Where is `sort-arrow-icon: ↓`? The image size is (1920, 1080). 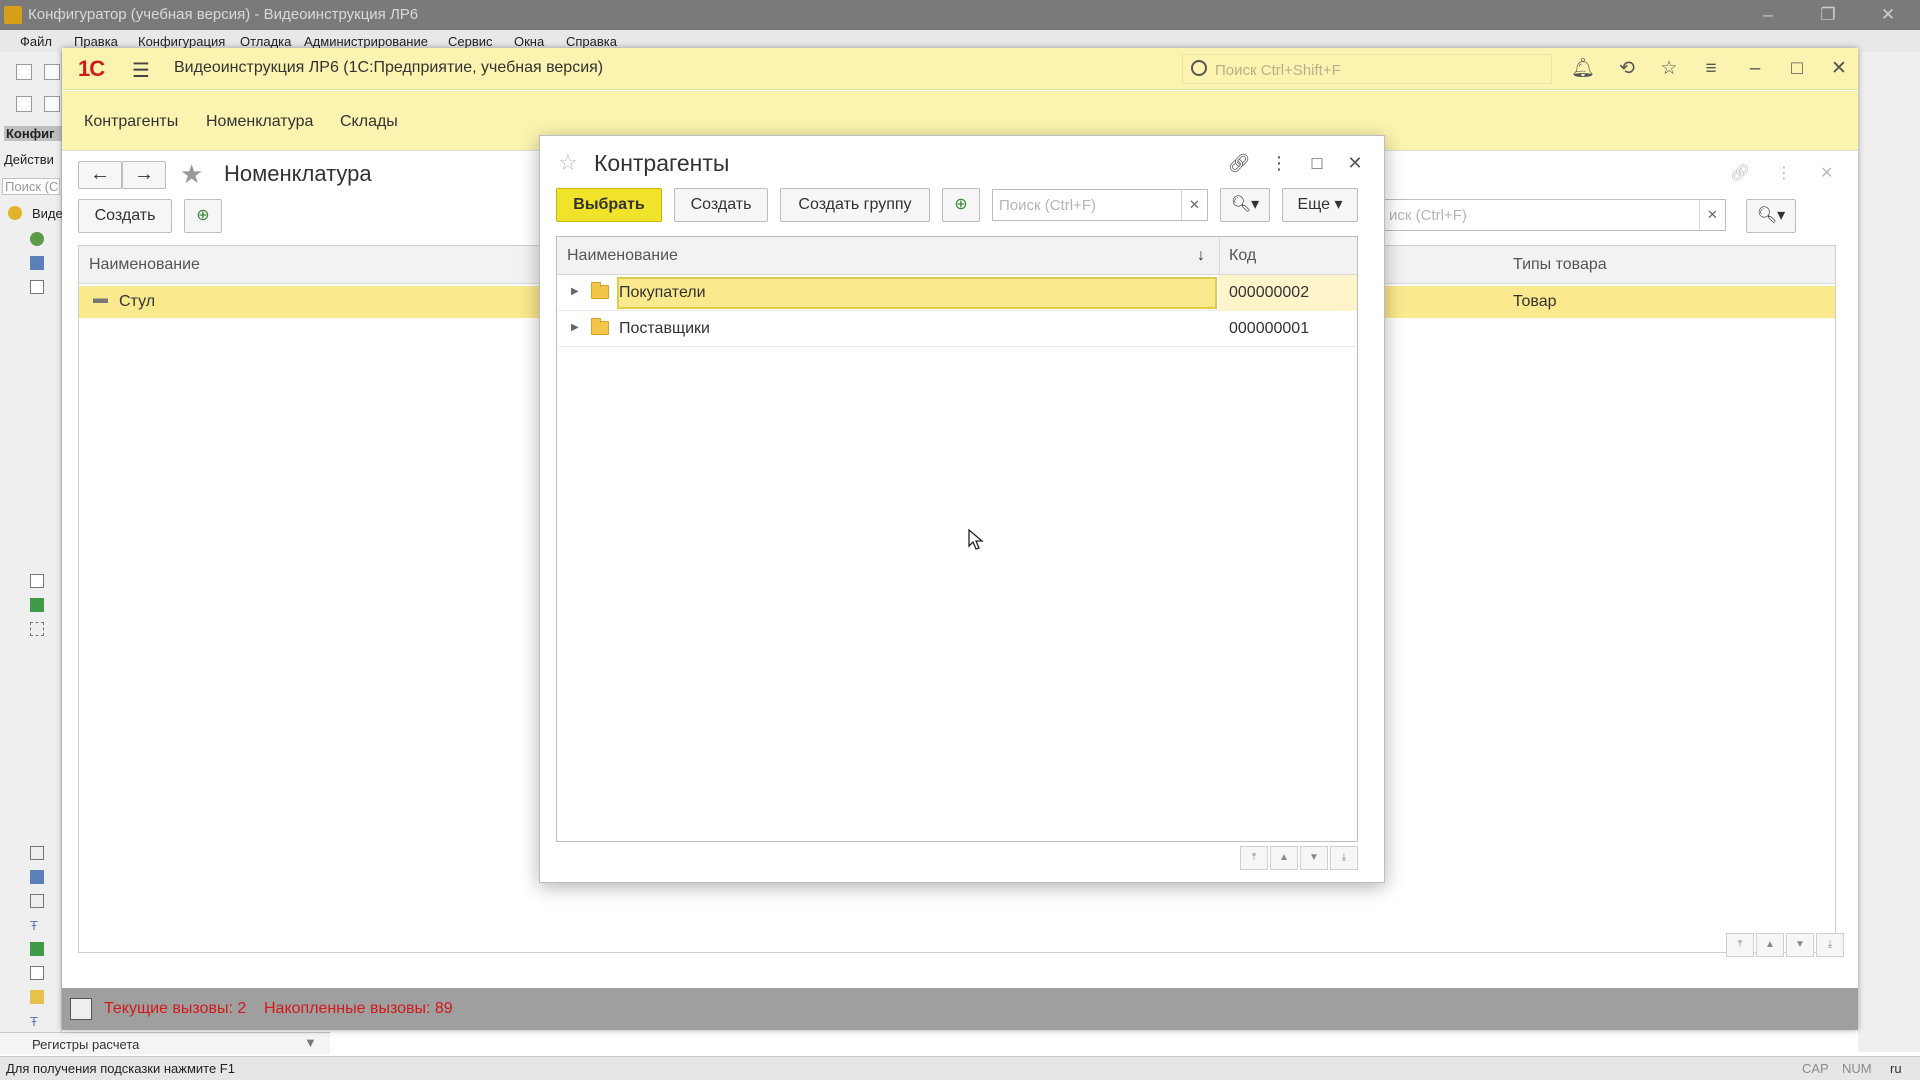
sort-arrow-icon: ↓ is located at coordinates (1201, 256).